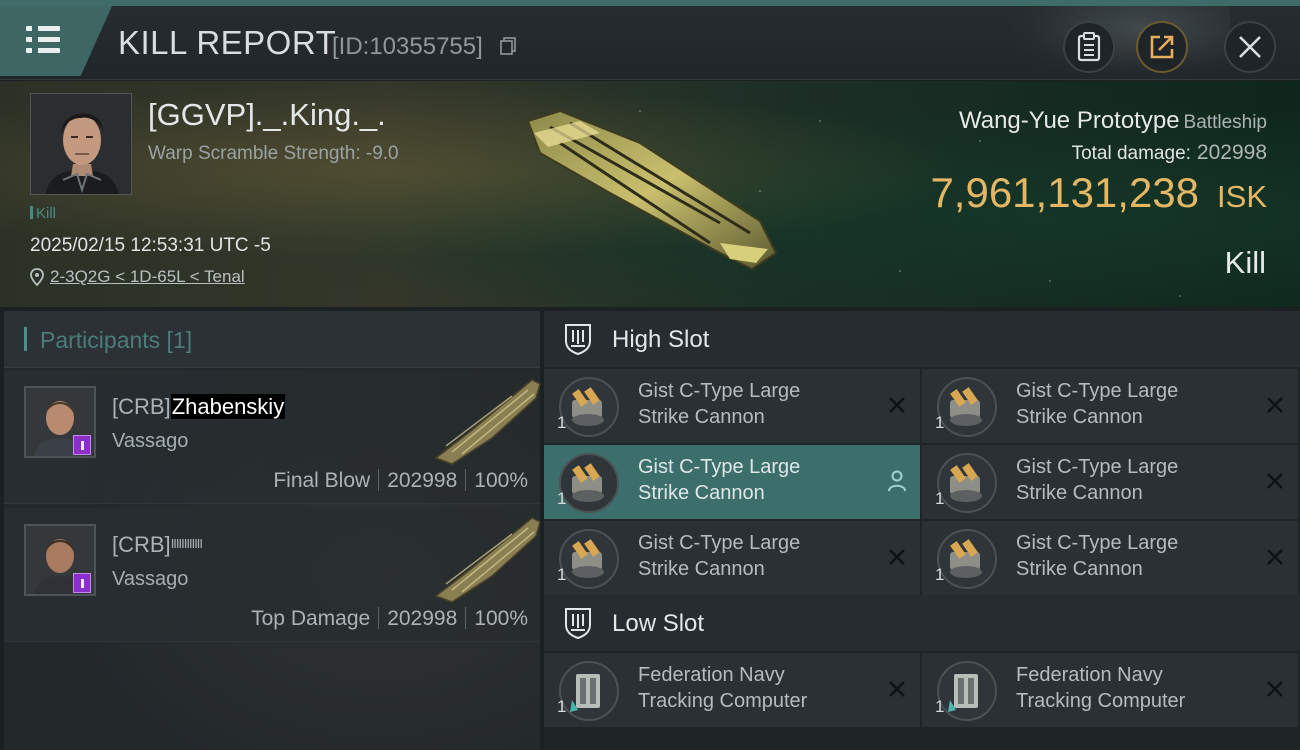 Image resolution: width=1300 pixels, height=750 pixels. What do you see at coordinates (273, 153) in the screenshot?
I see `warp-scramble-strength: Warp Scramble Strength: -9.0` at bounding box center [273, 153].